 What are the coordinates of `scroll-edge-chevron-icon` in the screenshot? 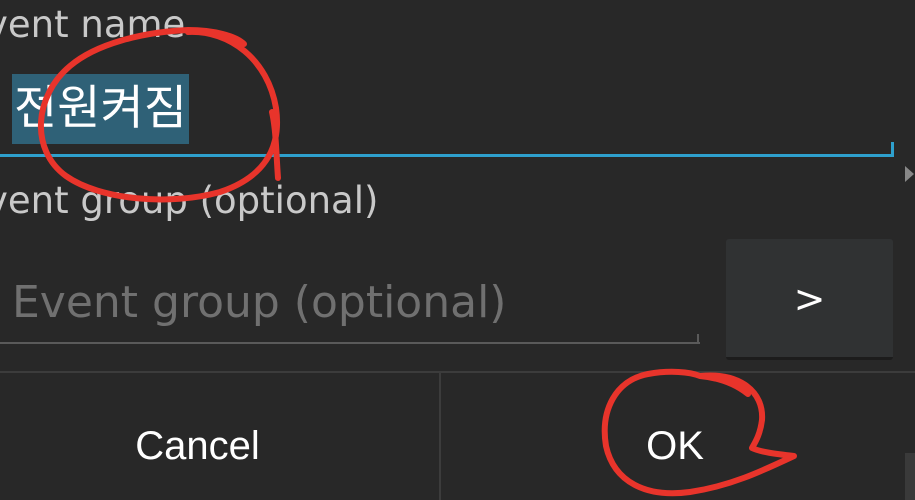 It's located at (909, 174).